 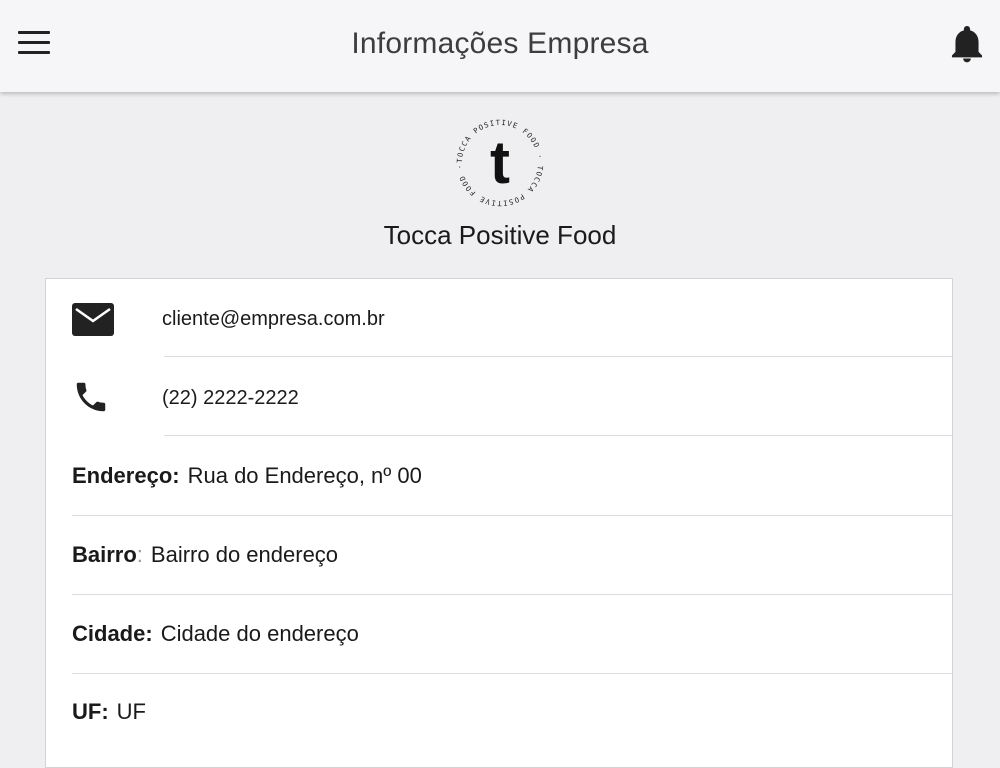 I want to click on hamburger-menu-icon, so click(x=34, y=32).